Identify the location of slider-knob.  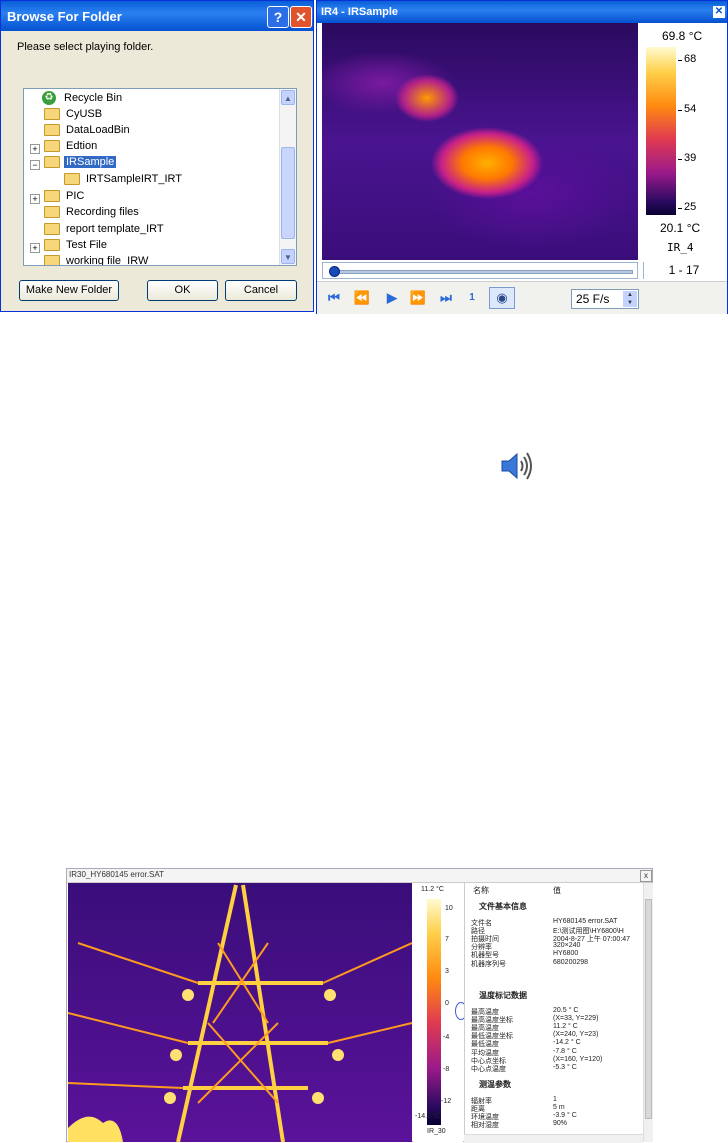
(334, 271).